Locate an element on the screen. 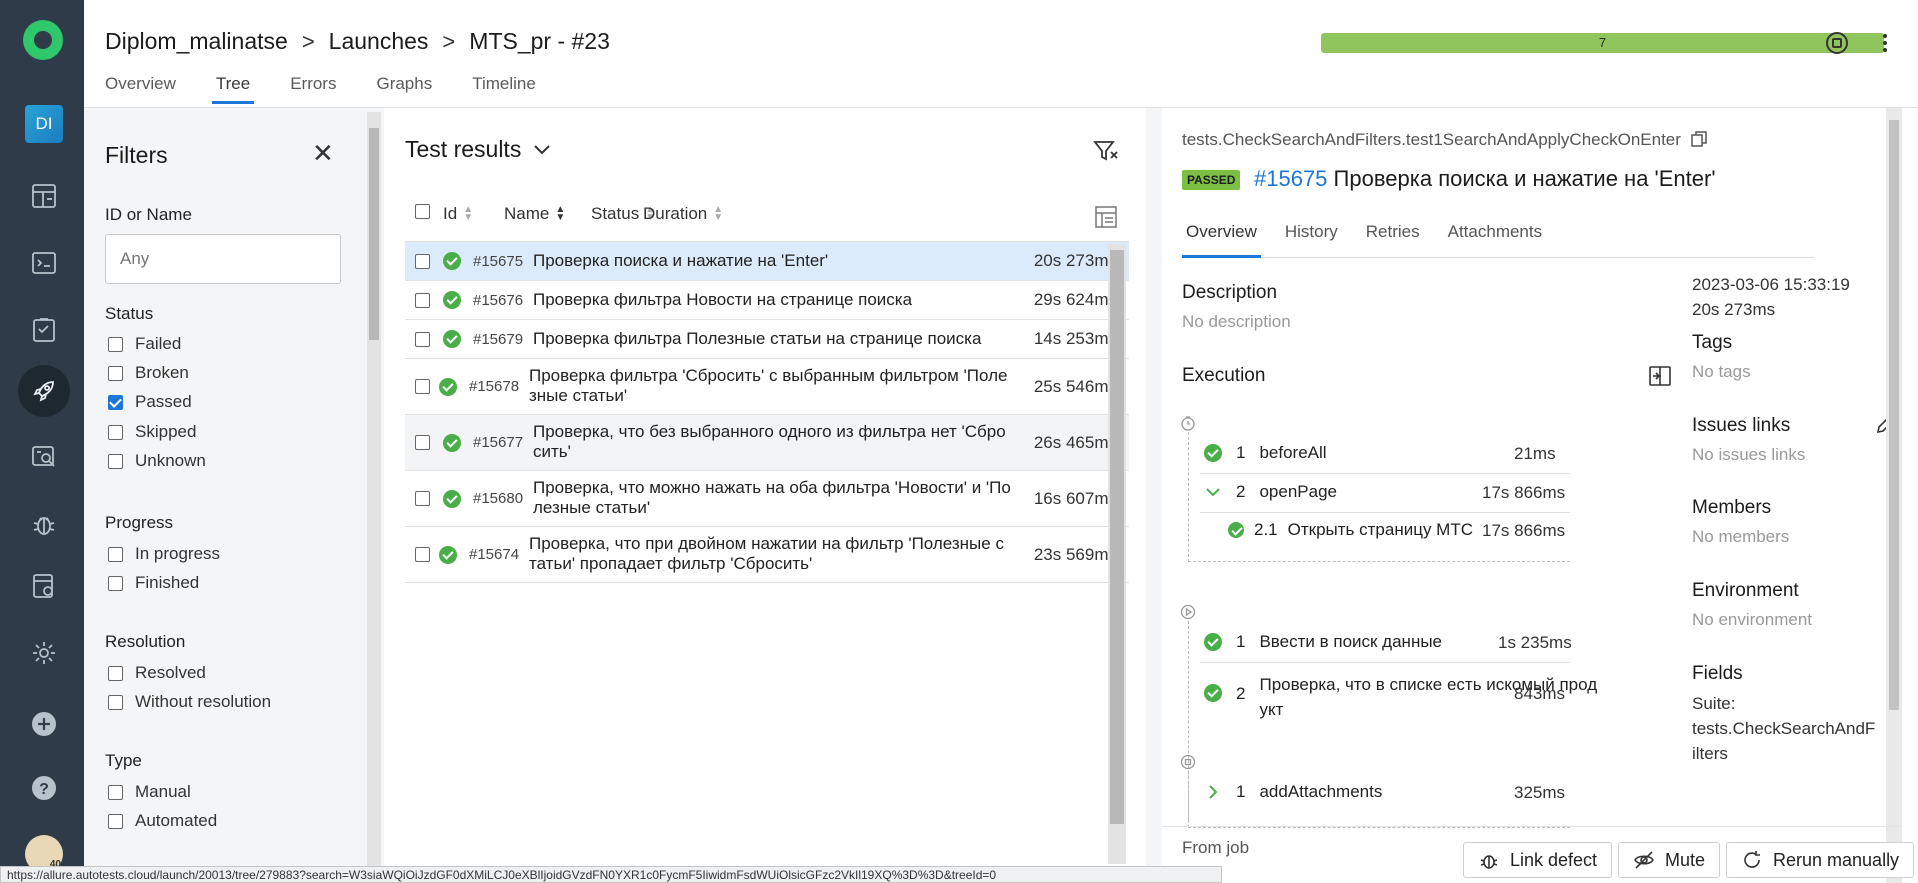  launches-rocket-icon is located at coordinates (44, 391).